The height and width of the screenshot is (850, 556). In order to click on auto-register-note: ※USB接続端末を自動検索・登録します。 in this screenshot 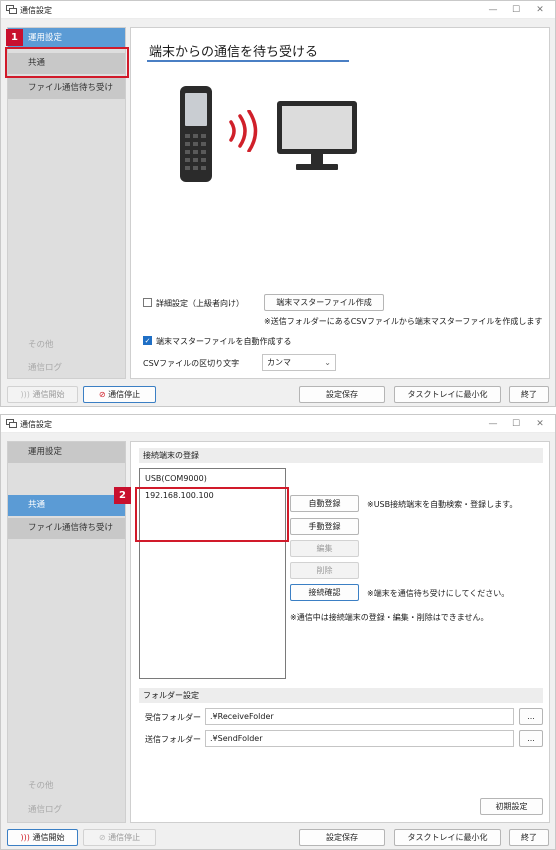, I will do `click(442, 504)`.